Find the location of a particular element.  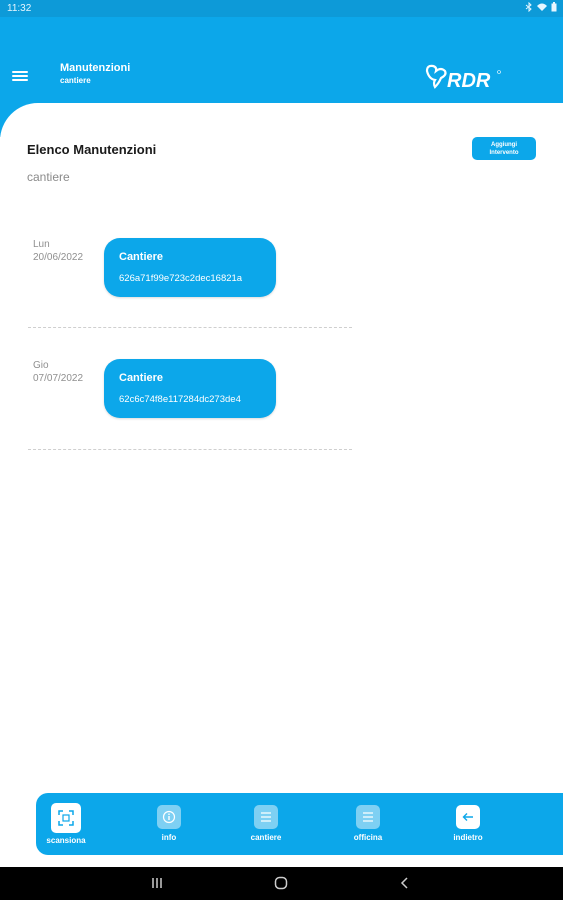

maintenance-card: Cantiere 62c6c74f8e117284dc273de4 is located at coordinates (190, 388).